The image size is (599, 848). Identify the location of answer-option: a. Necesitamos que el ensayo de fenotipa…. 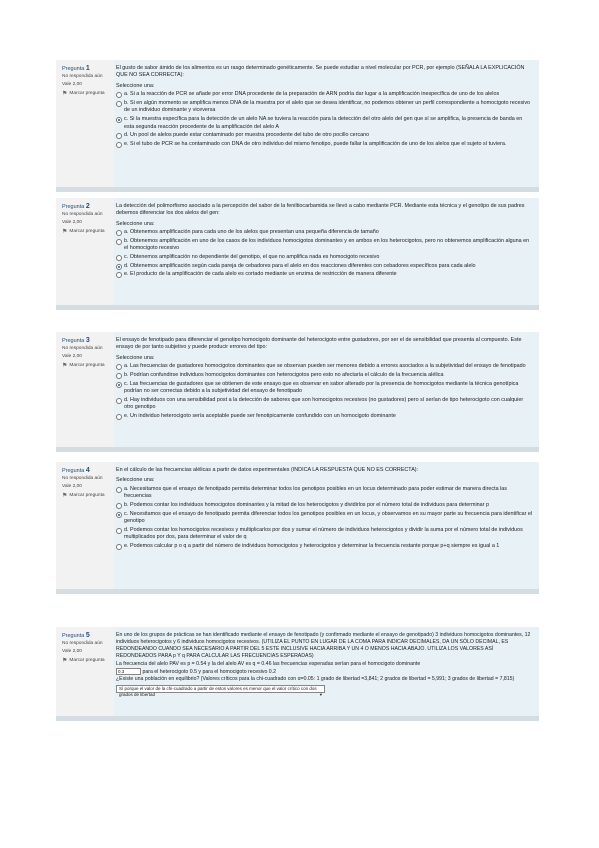
(324, 493).